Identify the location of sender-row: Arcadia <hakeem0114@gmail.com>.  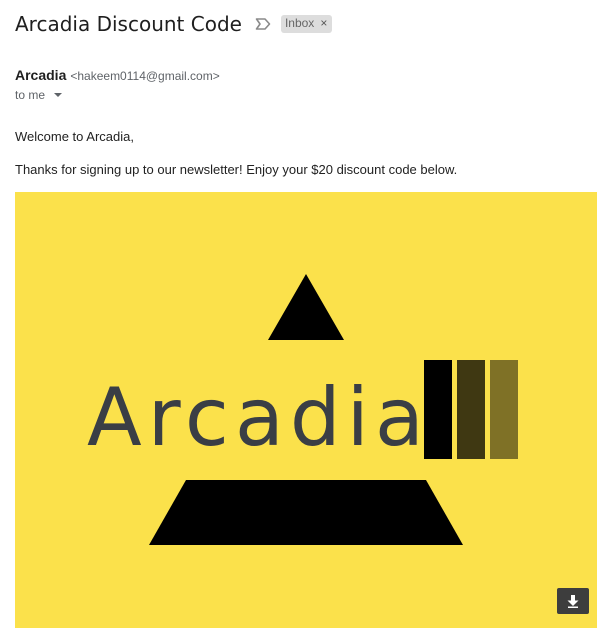
(117, 75).